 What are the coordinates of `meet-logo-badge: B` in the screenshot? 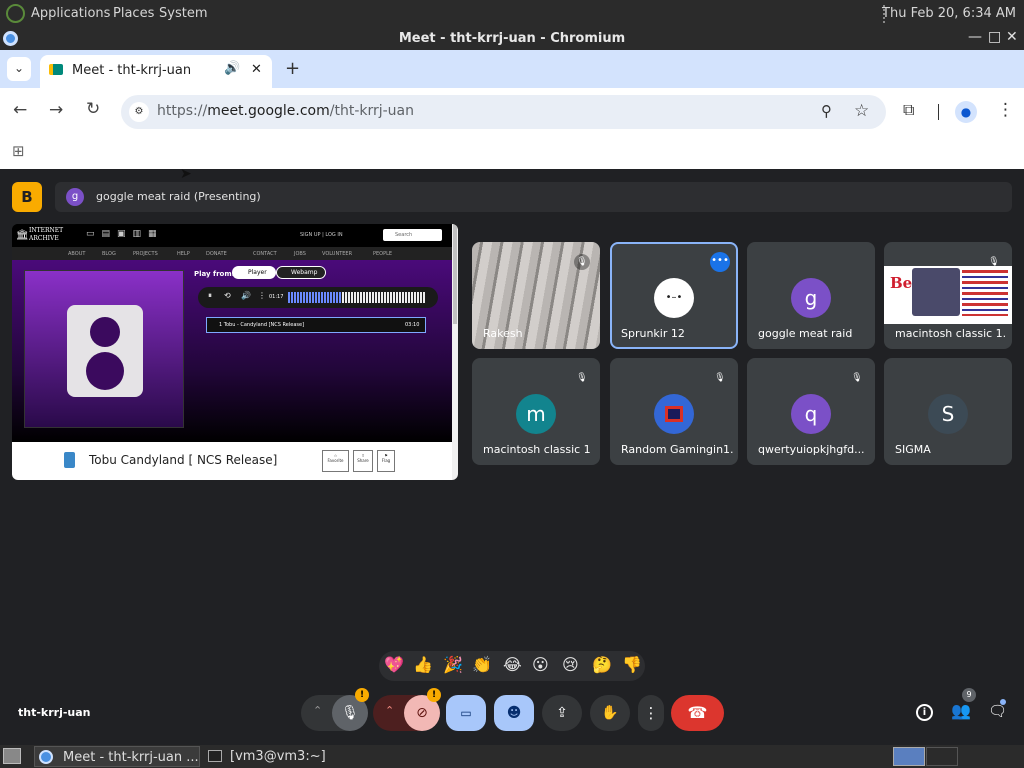 It's located at (27, 197).